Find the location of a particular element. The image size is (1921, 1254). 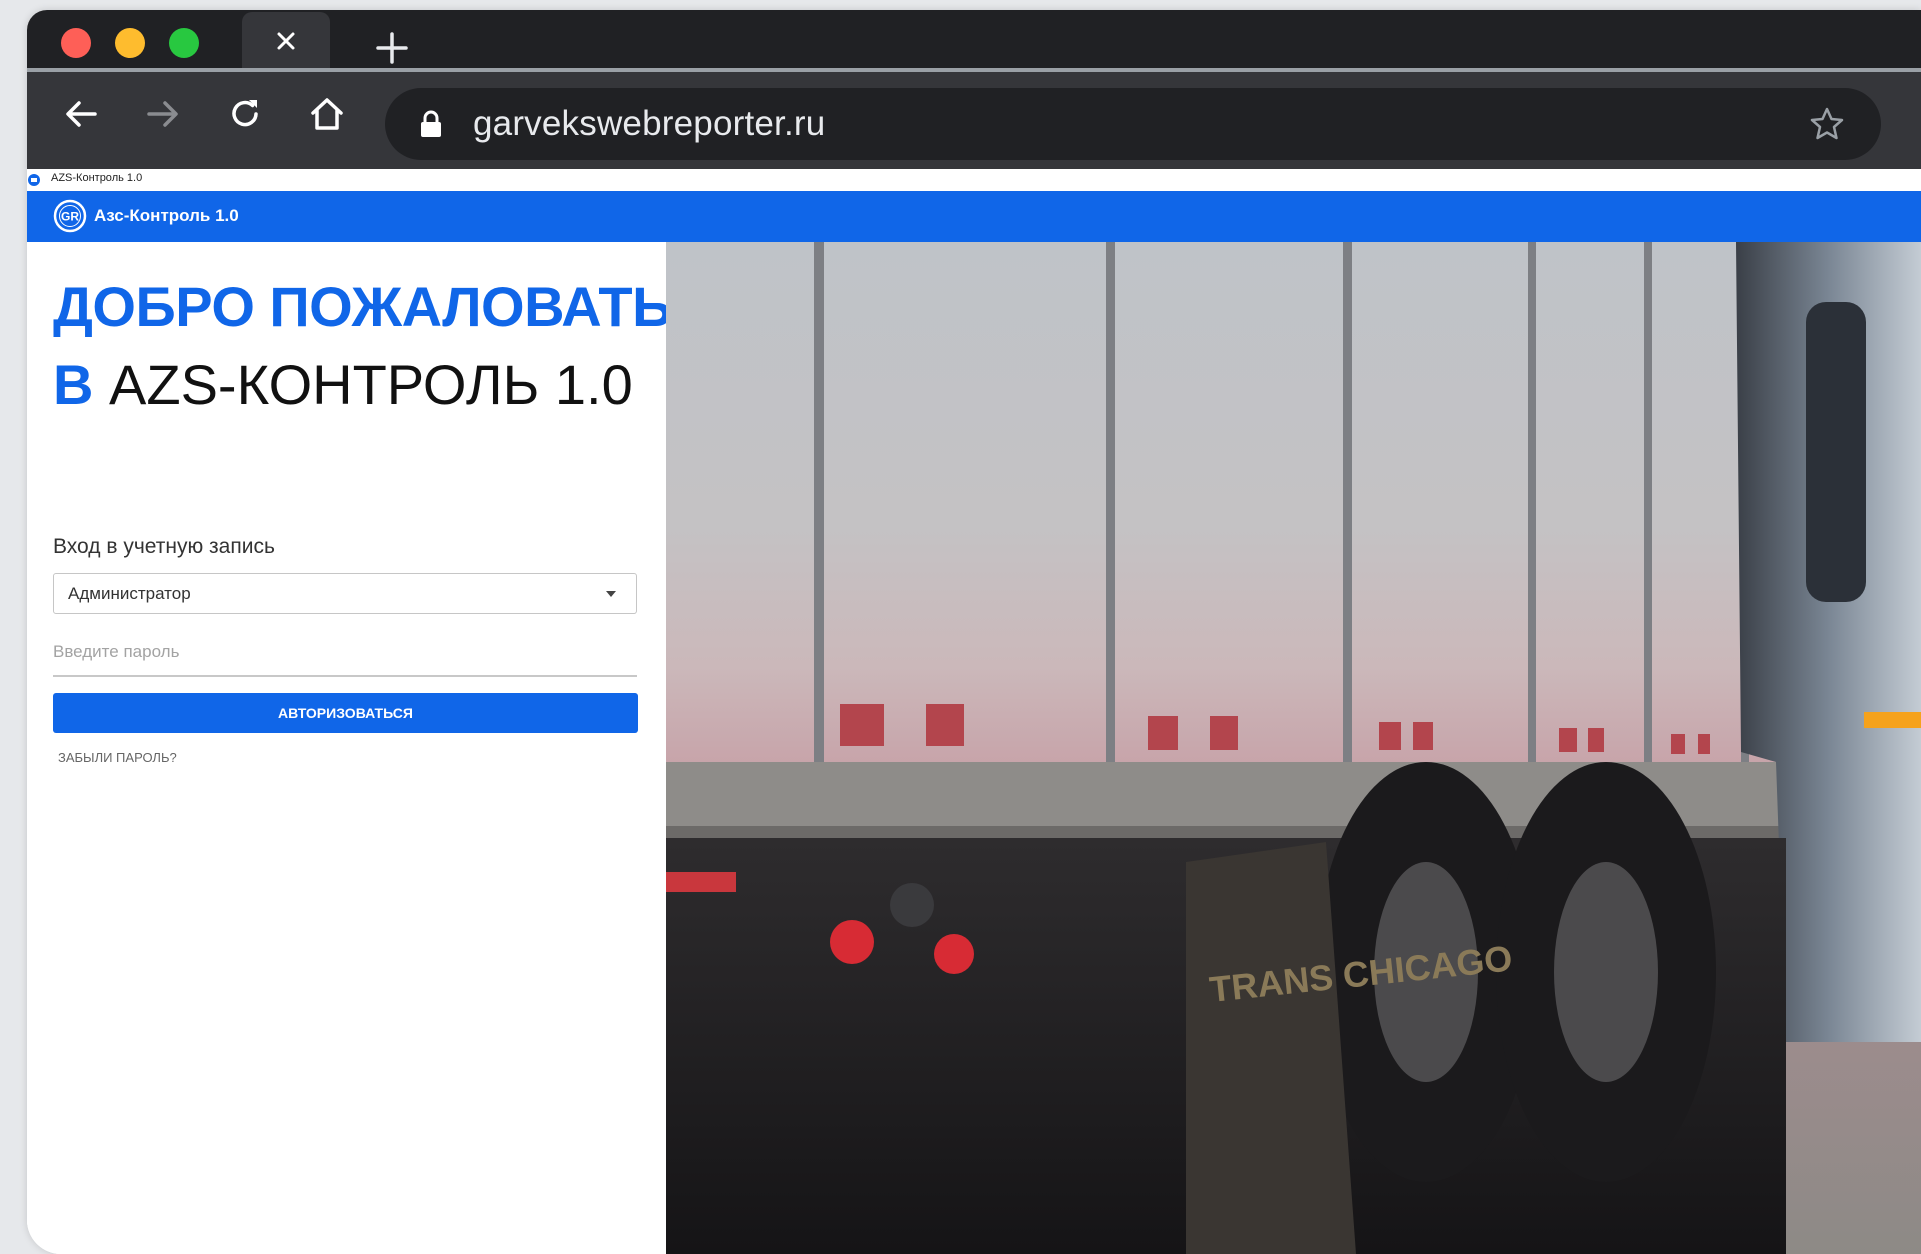

url-text: garvekswebreporter.ru is located at coordinates (649, 124).